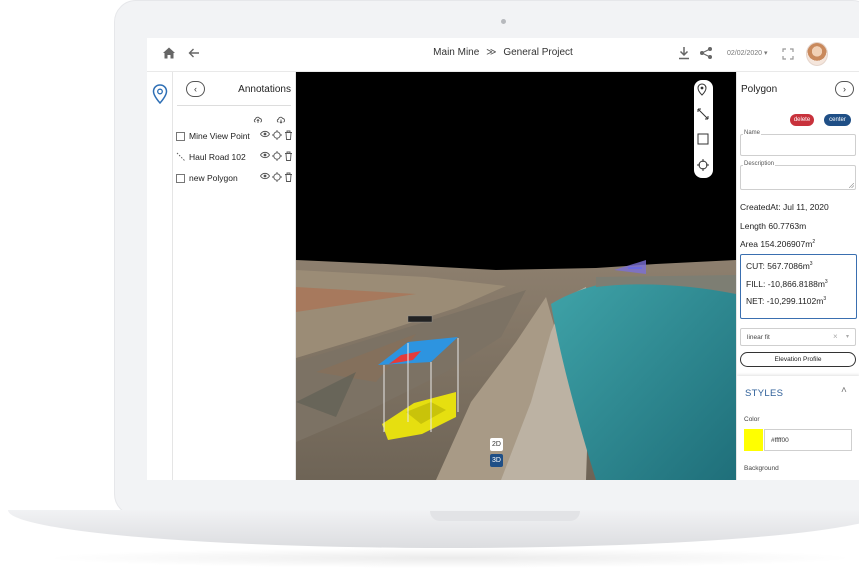 The image size is (859, 582). What do you see at coordinates (844, 89) in the screenshot?
I see `expand-panel-button: ›` at bounding box center [844, 89].